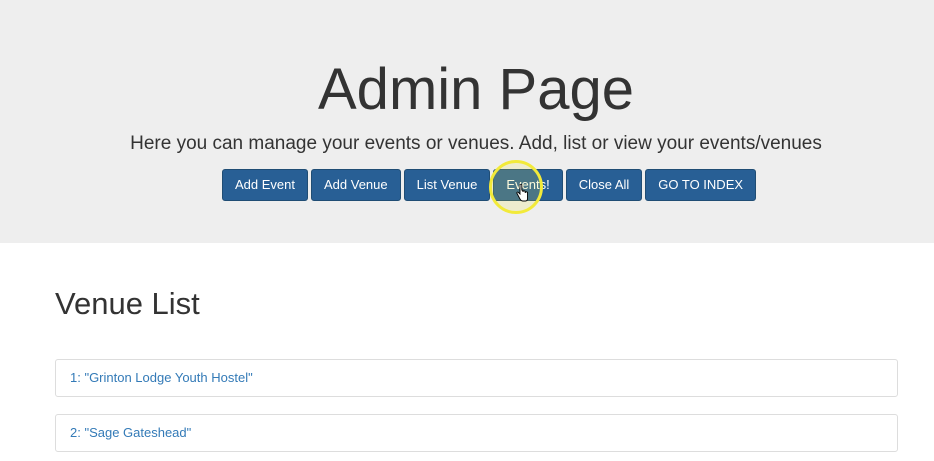  What do you see at coordinates (476, 89) in the screenshot?
I see `page-title: Admin Page` at bounding box center [476, 89].